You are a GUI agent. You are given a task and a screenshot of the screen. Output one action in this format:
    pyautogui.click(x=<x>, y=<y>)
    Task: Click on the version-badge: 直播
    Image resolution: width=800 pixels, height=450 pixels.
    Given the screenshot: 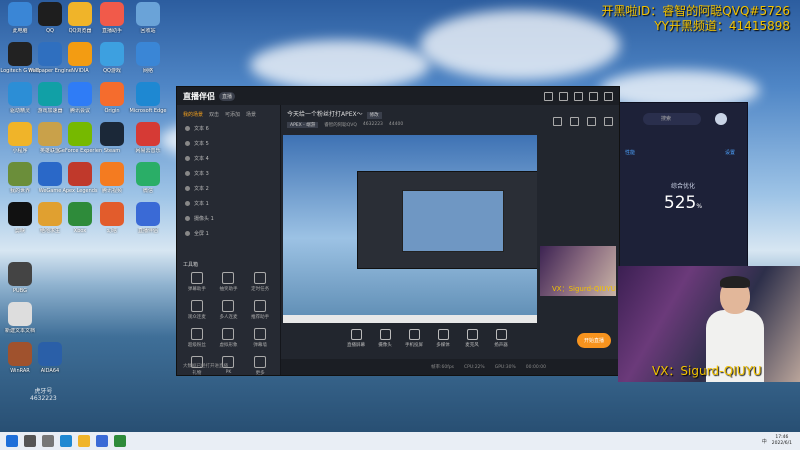 What is the action you would take?
    pyautogui.click(x=227, y=96)
    